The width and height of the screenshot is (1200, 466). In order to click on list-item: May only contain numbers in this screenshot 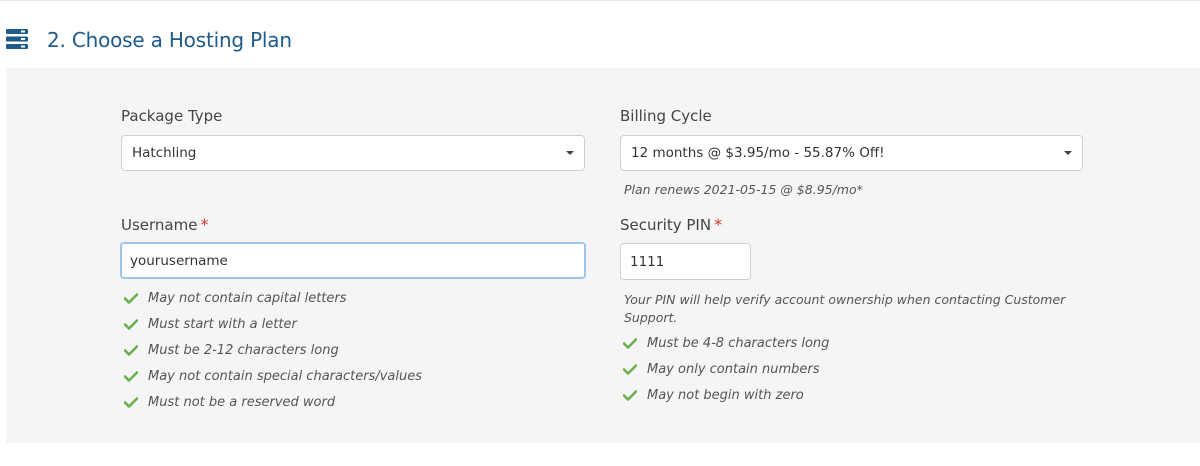, I will do `click(726, 369)`.